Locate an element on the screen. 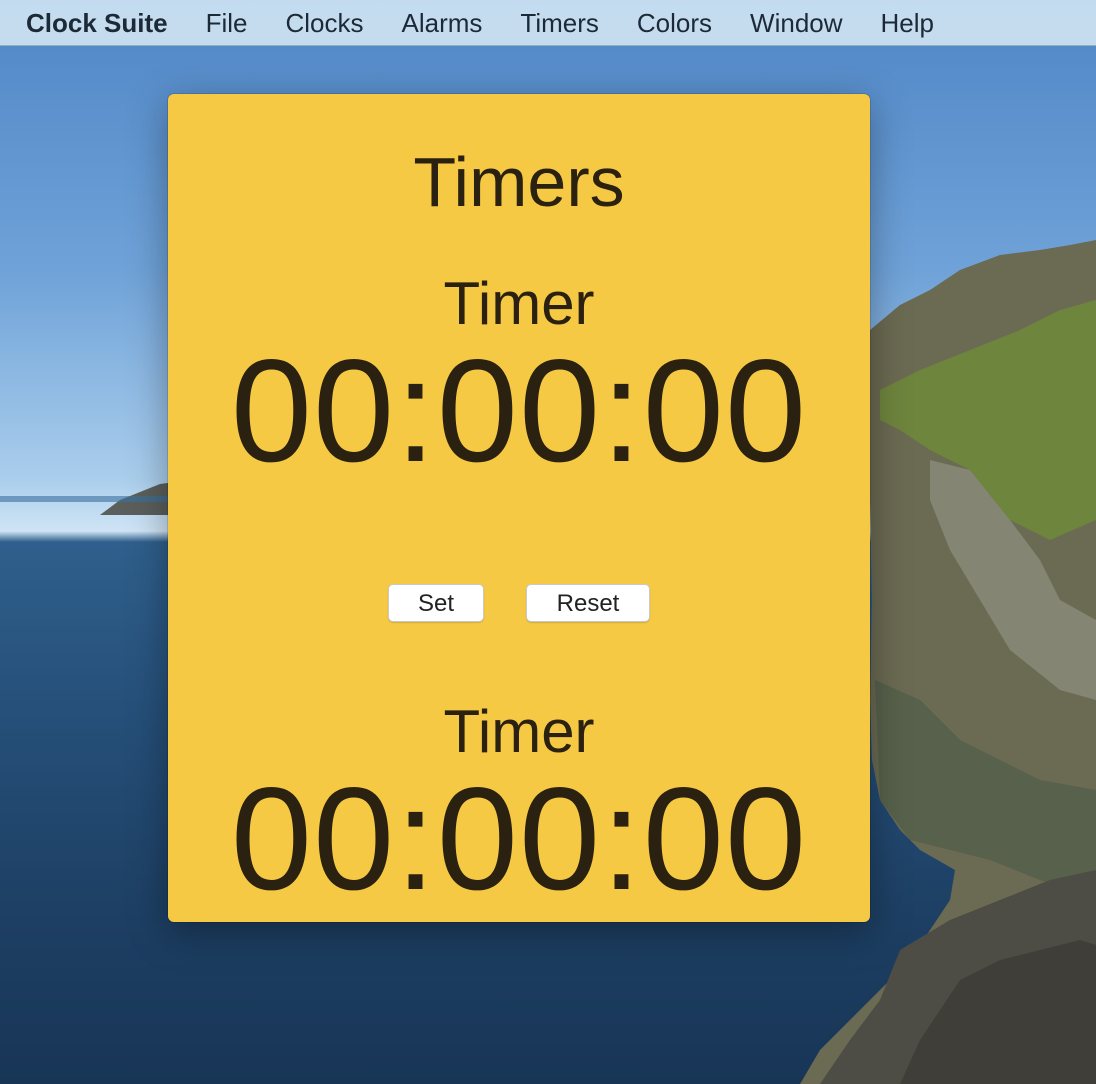 Image resolution: width=1096 pixels, height=1084 pixels. menu-alarms: Alarms is located at coordinates (442, 23).